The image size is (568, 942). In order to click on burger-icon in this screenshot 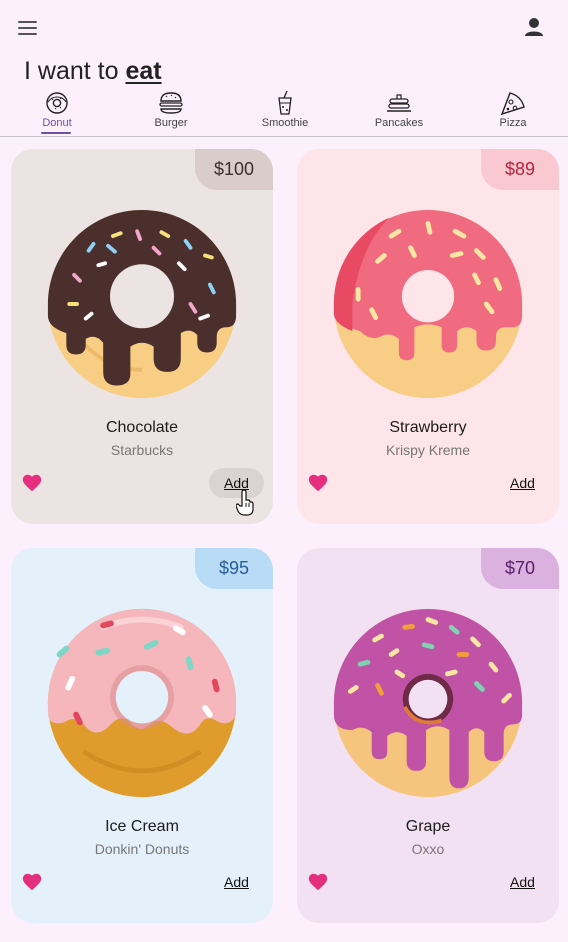, I will do `click(171, 103)`.